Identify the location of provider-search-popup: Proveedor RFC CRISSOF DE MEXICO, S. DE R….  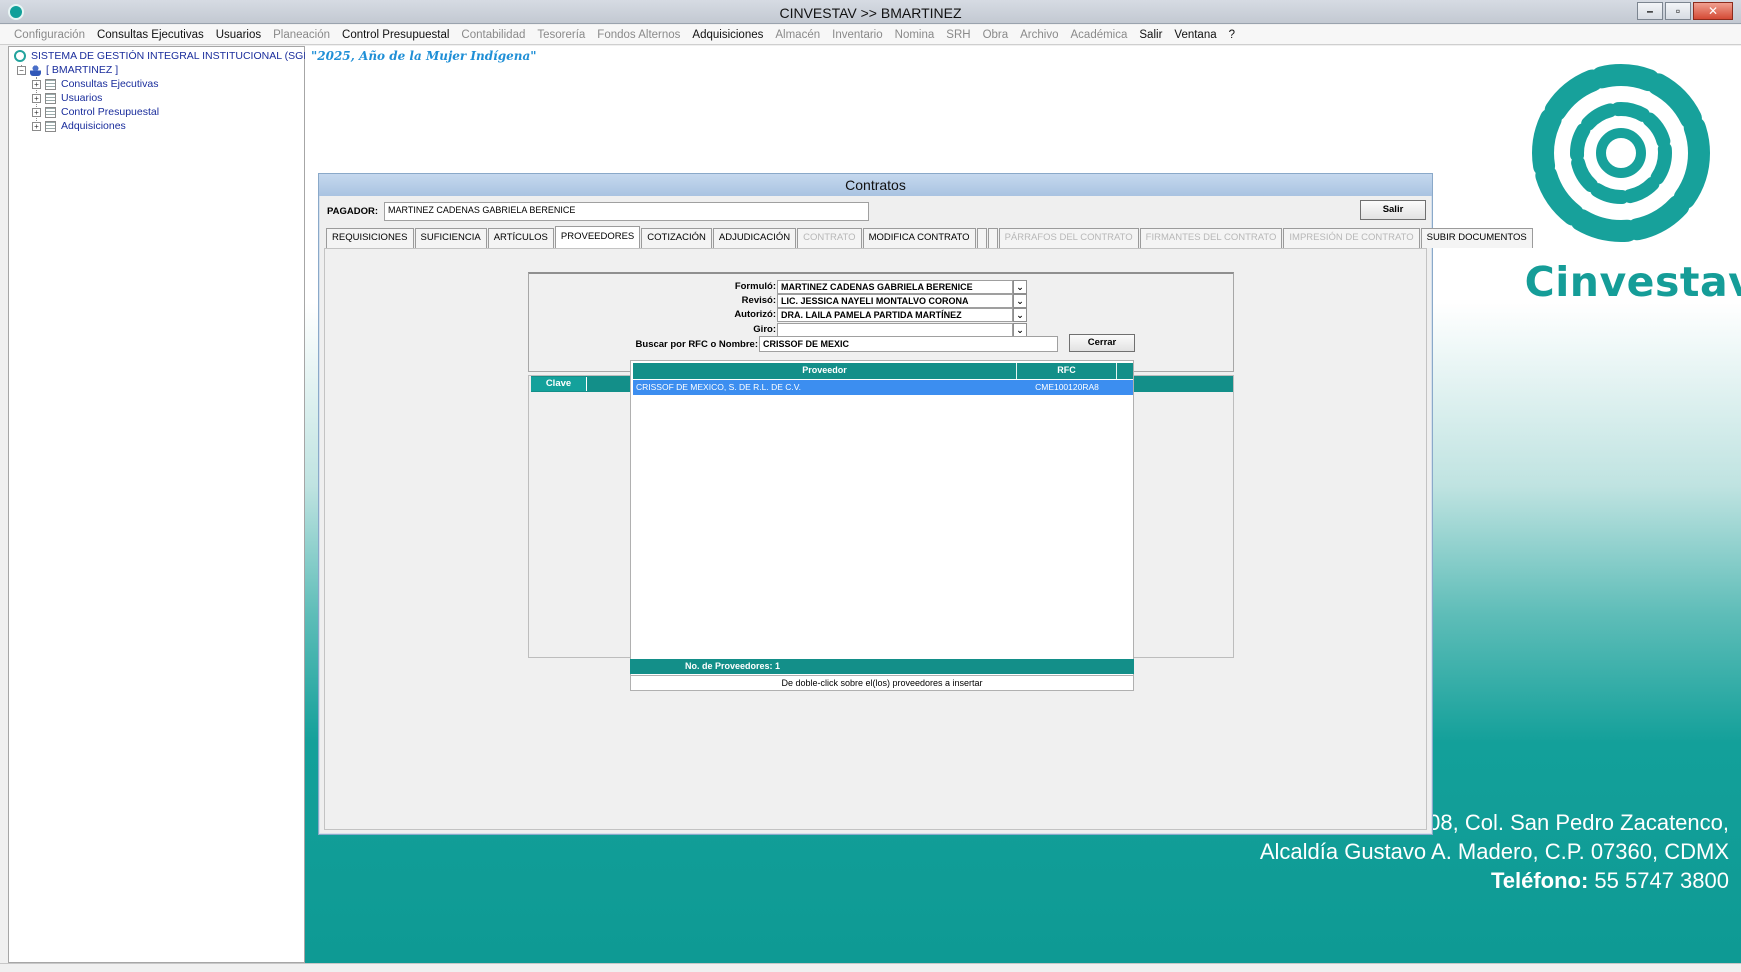
(882, 525).